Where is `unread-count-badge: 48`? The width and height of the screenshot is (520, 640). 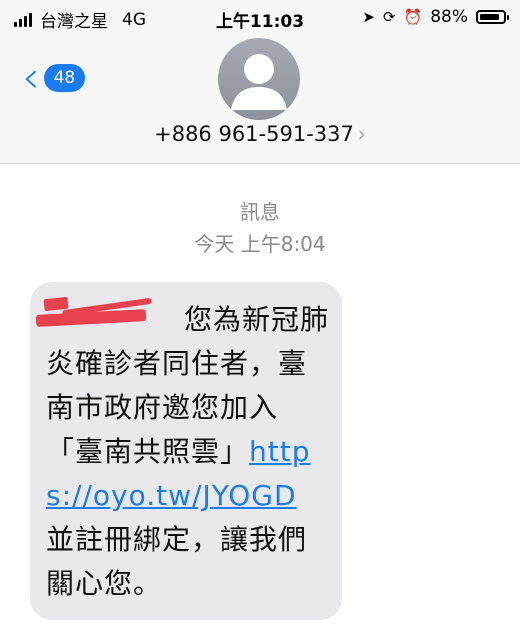 unread-count-badge: 48 is located at coordinates (64, 78).